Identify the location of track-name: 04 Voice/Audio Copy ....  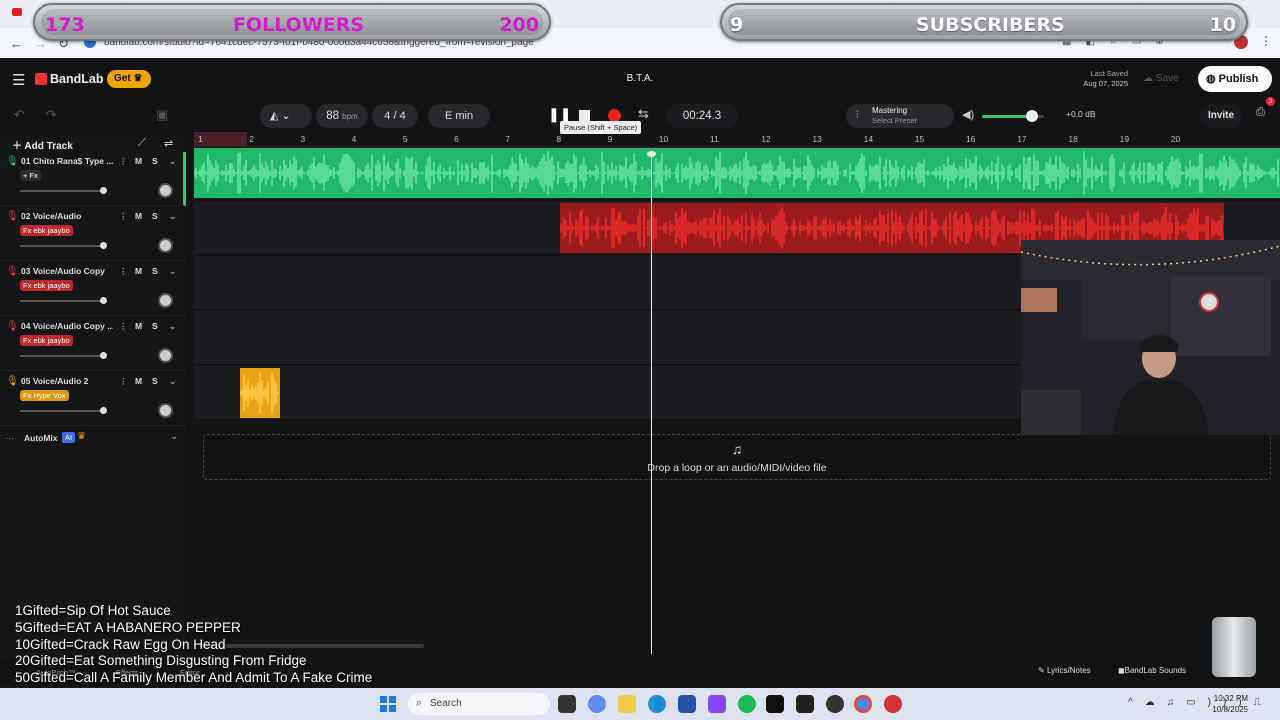
(67, 326).